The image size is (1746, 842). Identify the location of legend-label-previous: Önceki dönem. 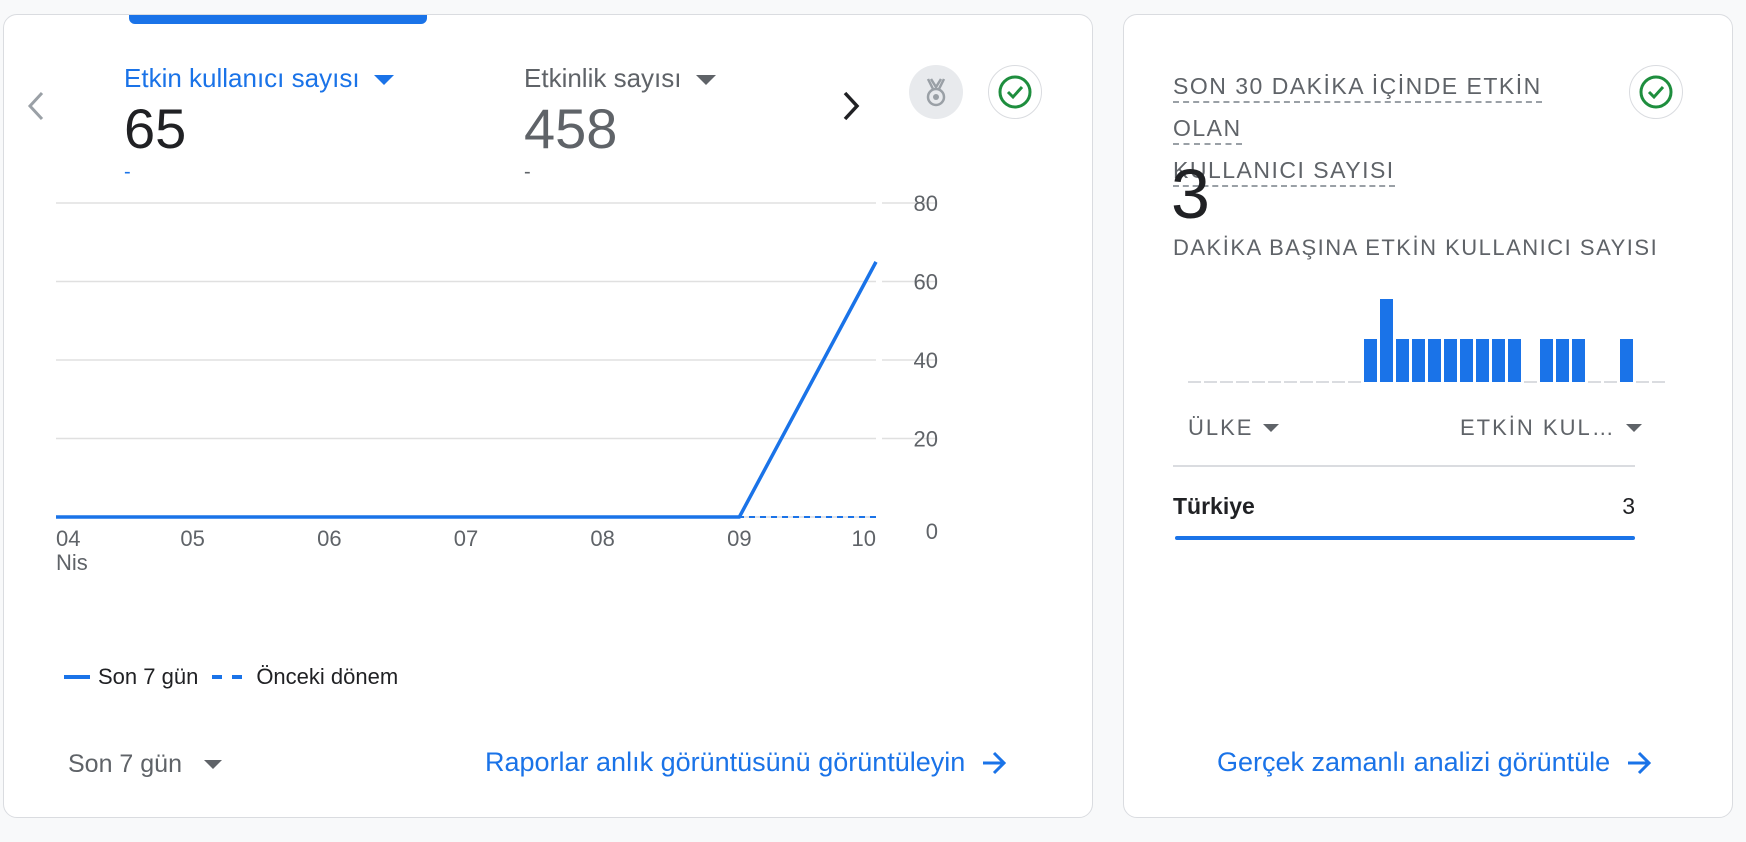
(327, 676).